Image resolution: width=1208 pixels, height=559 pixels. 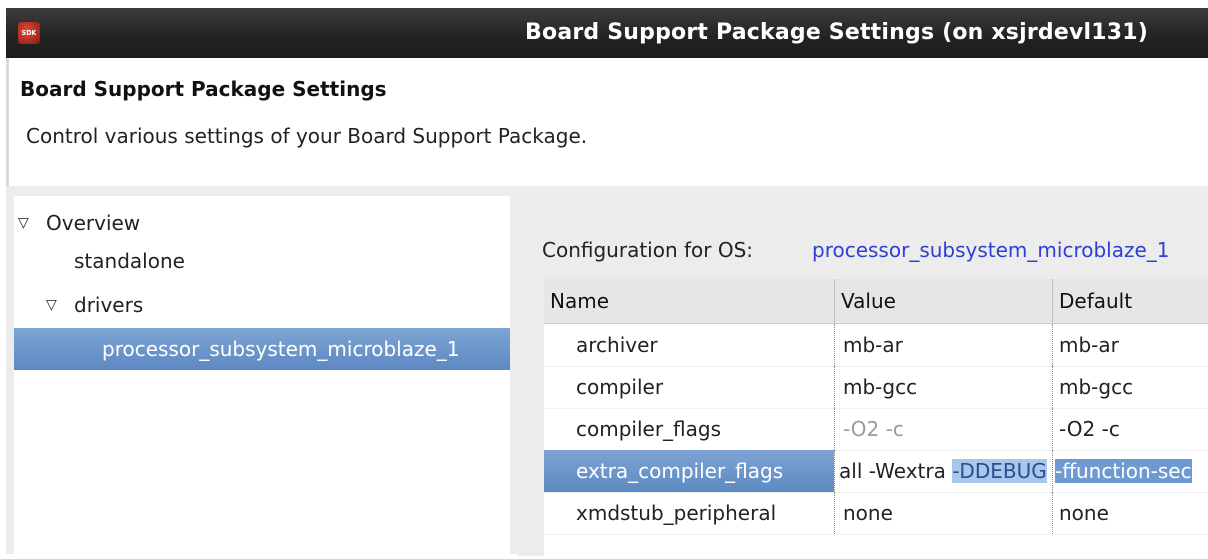 I want to click on row-value: -O2 -c, so click(x=943, y=429).